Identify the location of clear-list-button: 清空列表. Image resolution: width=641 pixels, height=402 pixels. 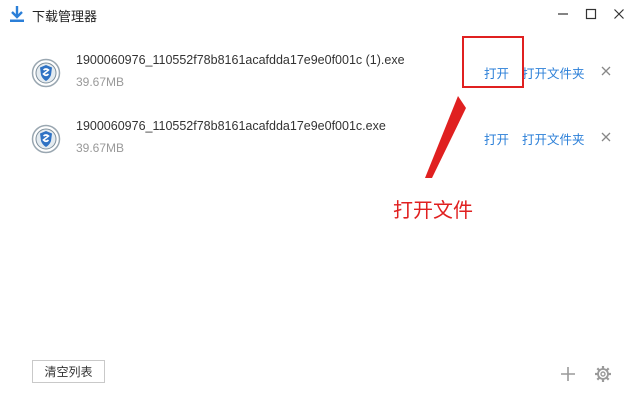
(68, 371).